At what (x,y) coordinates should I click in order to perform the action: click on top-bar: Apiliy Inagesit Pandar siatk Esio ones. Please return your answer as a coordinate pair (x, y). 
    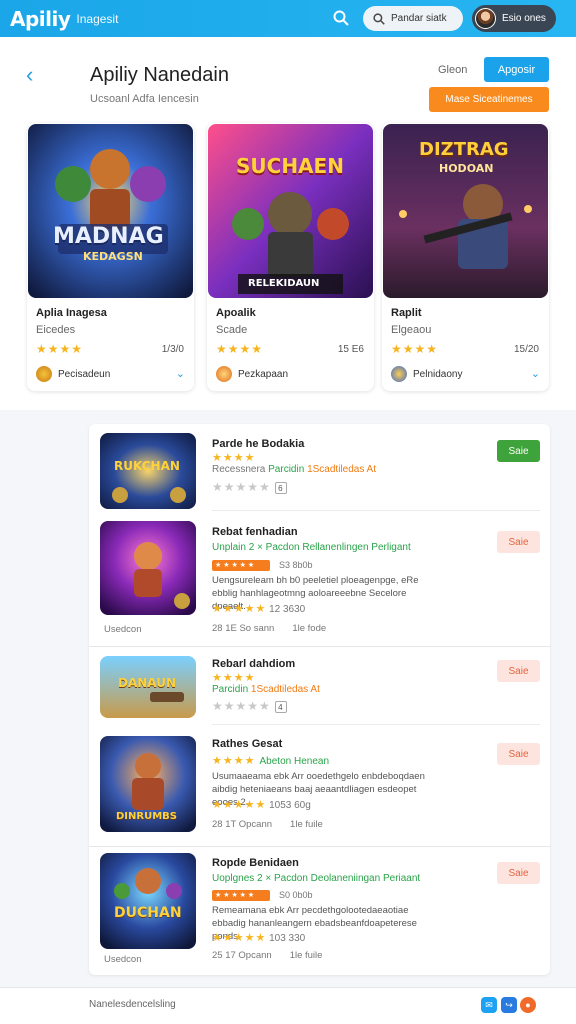
    Looking at the image, I should click on (288, 18).